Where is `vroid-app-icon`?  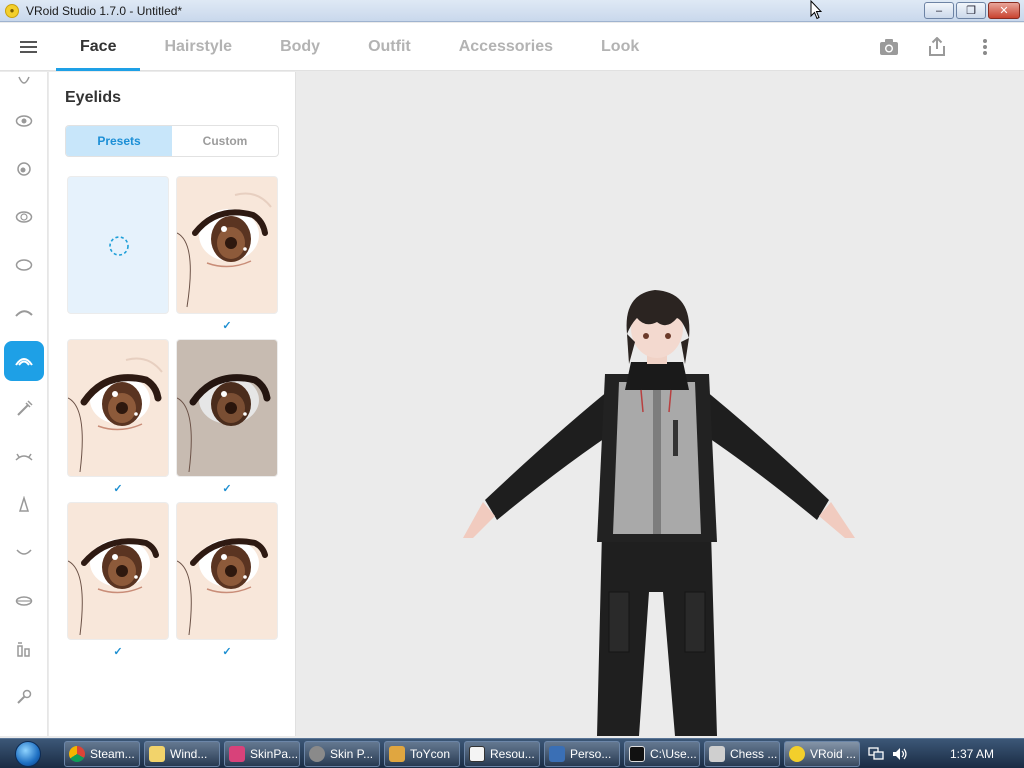 vroid-app-icon is located at coordinates (797, 754).